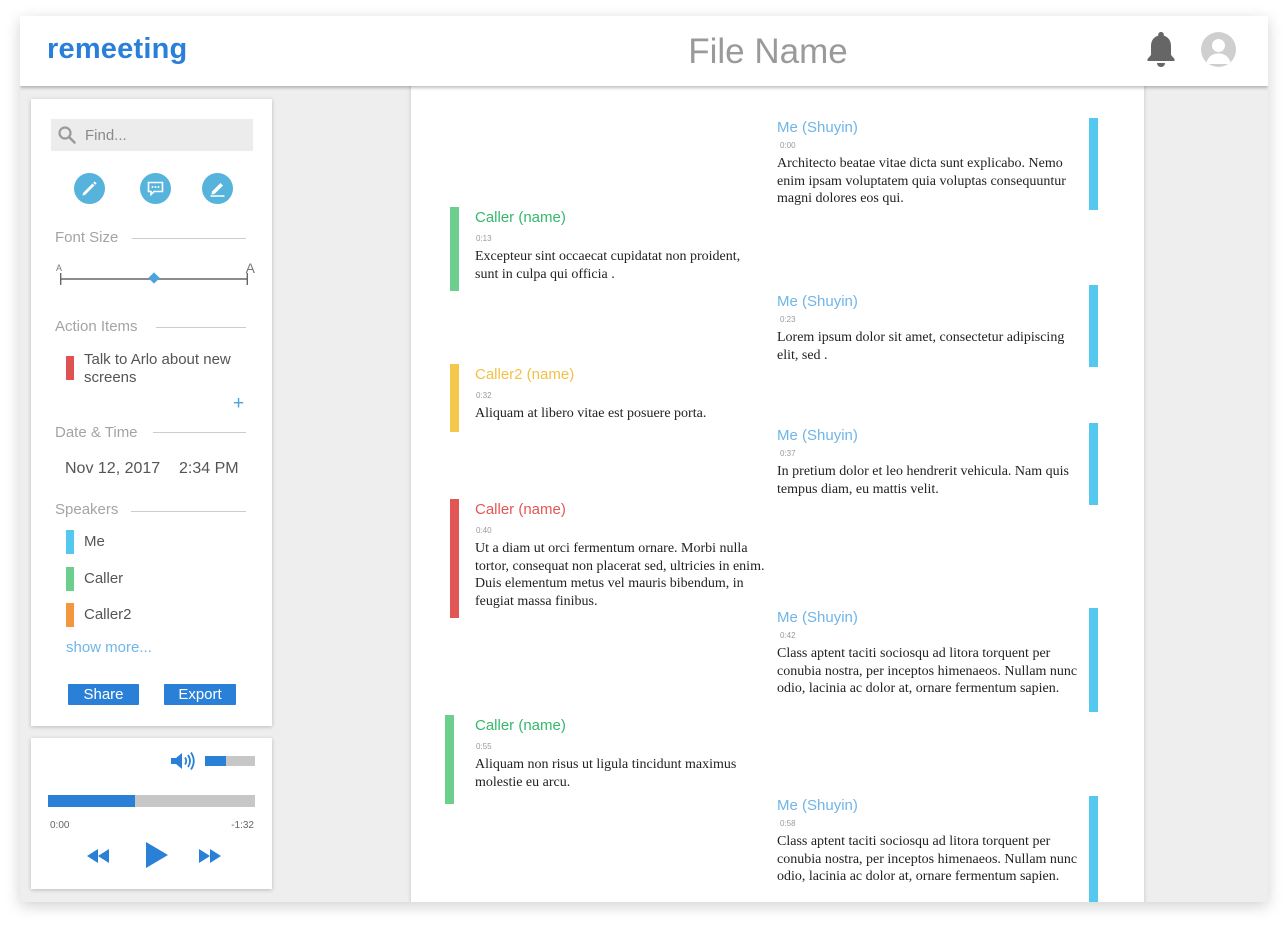 Image resolution: width=1288 pixels, height=927 pixels. I want to click on font-size-label: Font Size, so click(87, 237).